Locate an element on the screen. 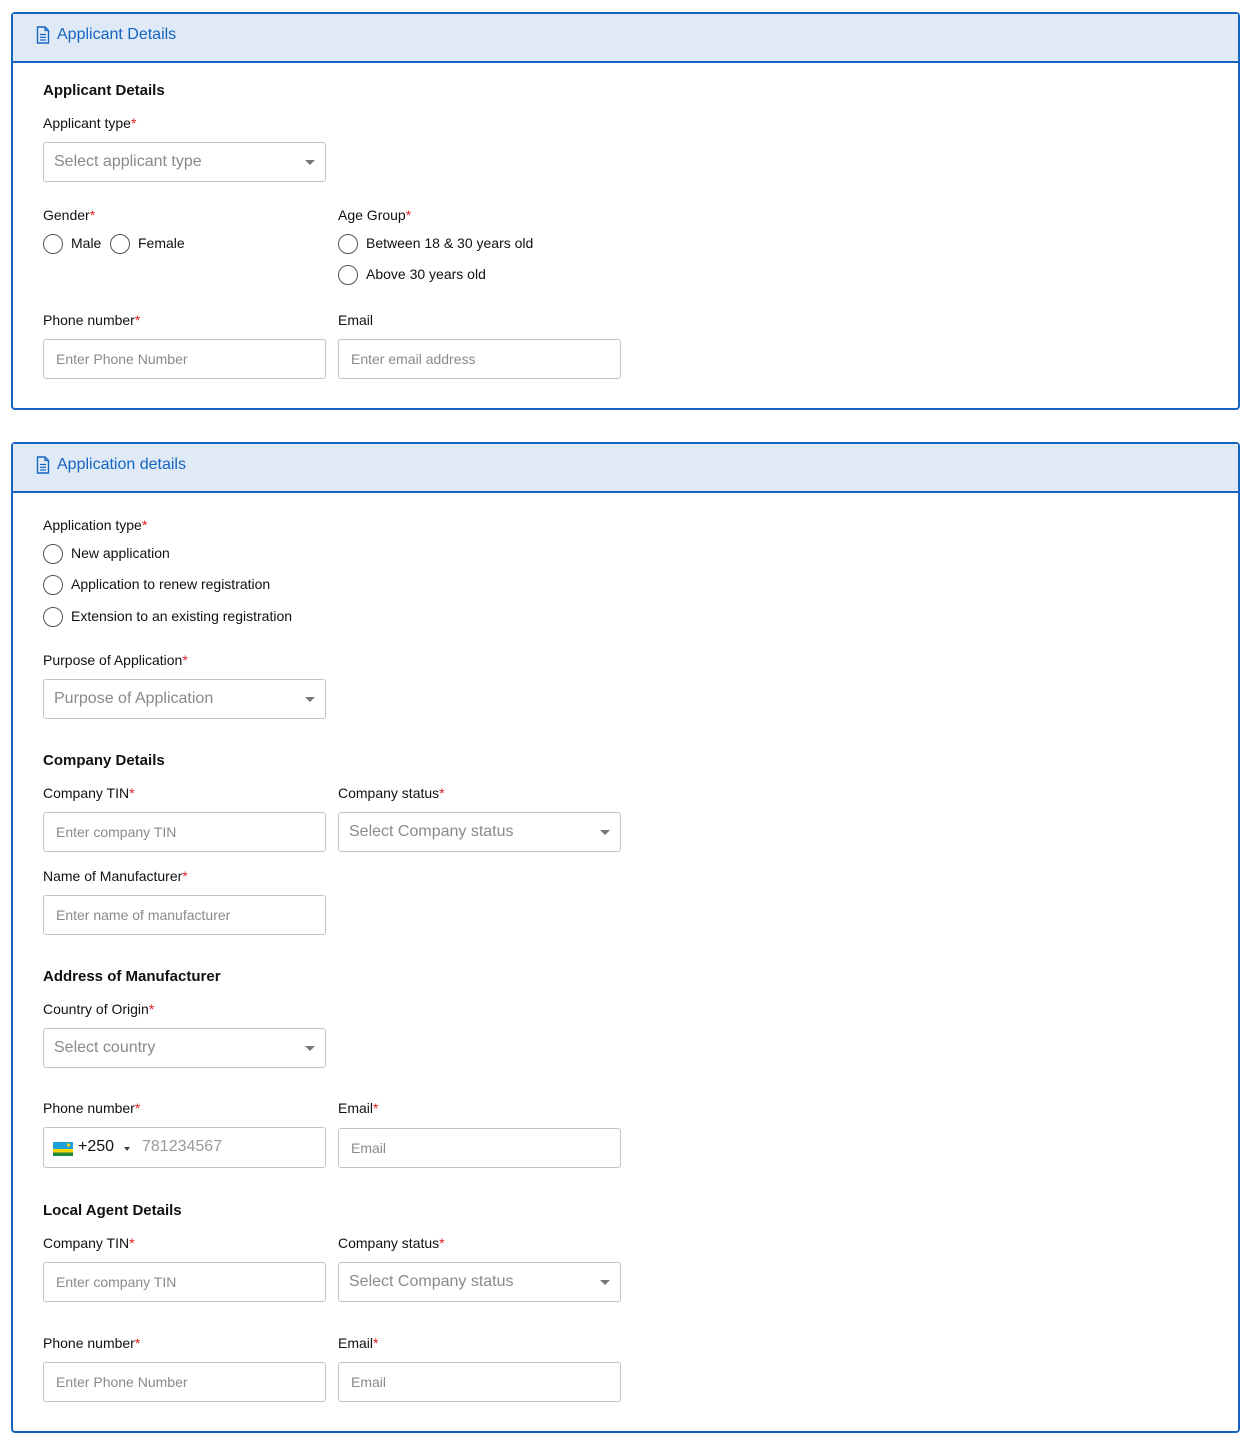 The image size is (1258, 1444). agent-status-label: Company status* is located at coordinates (391, 1243).